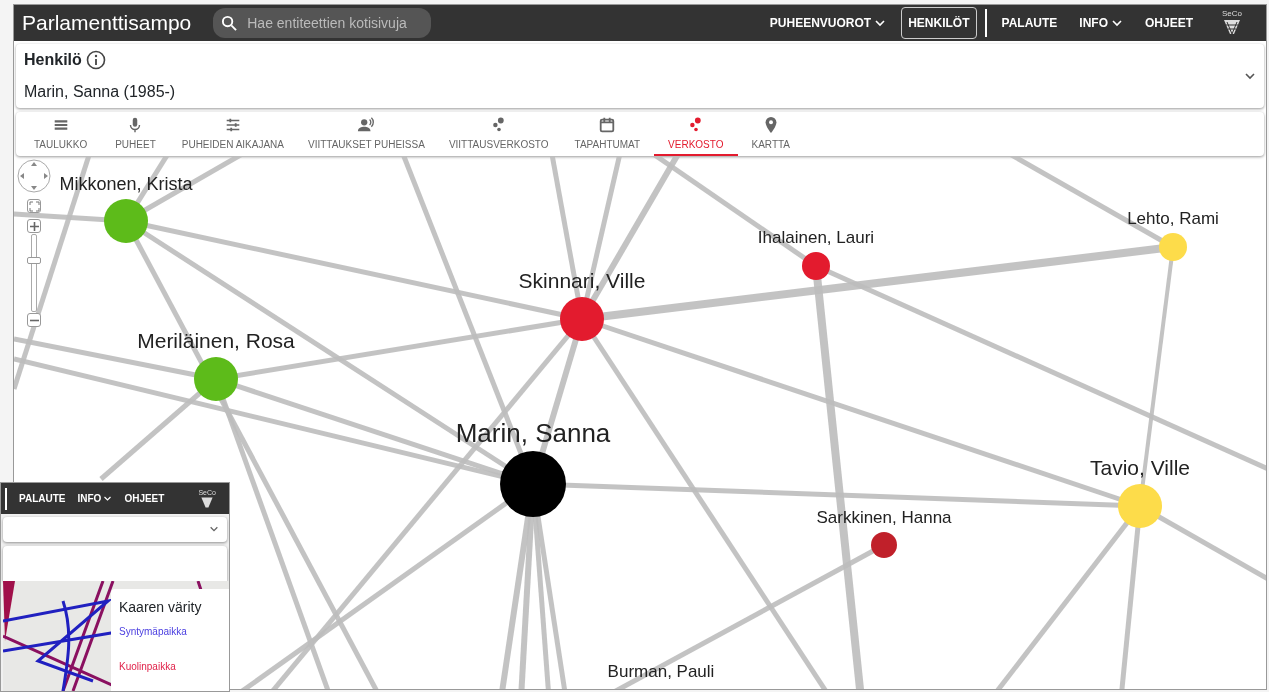 The height and width of the screenshot is (692, 1269). What do you see at coordinates (34, 320) in the screenshot?
I see `zoom-out-button` at bounding box center [34, 320].